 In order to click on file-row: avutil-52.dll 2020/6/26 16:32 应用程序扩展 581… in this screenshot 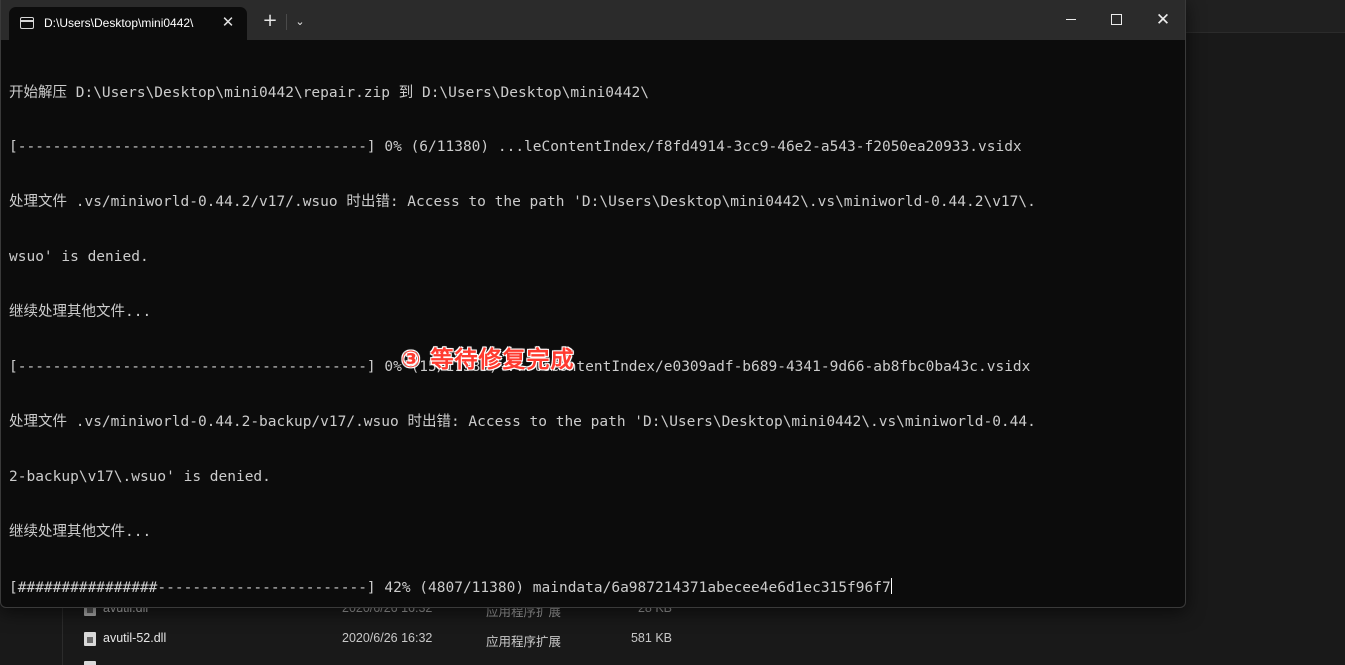, I will do `click(394, 640)`.